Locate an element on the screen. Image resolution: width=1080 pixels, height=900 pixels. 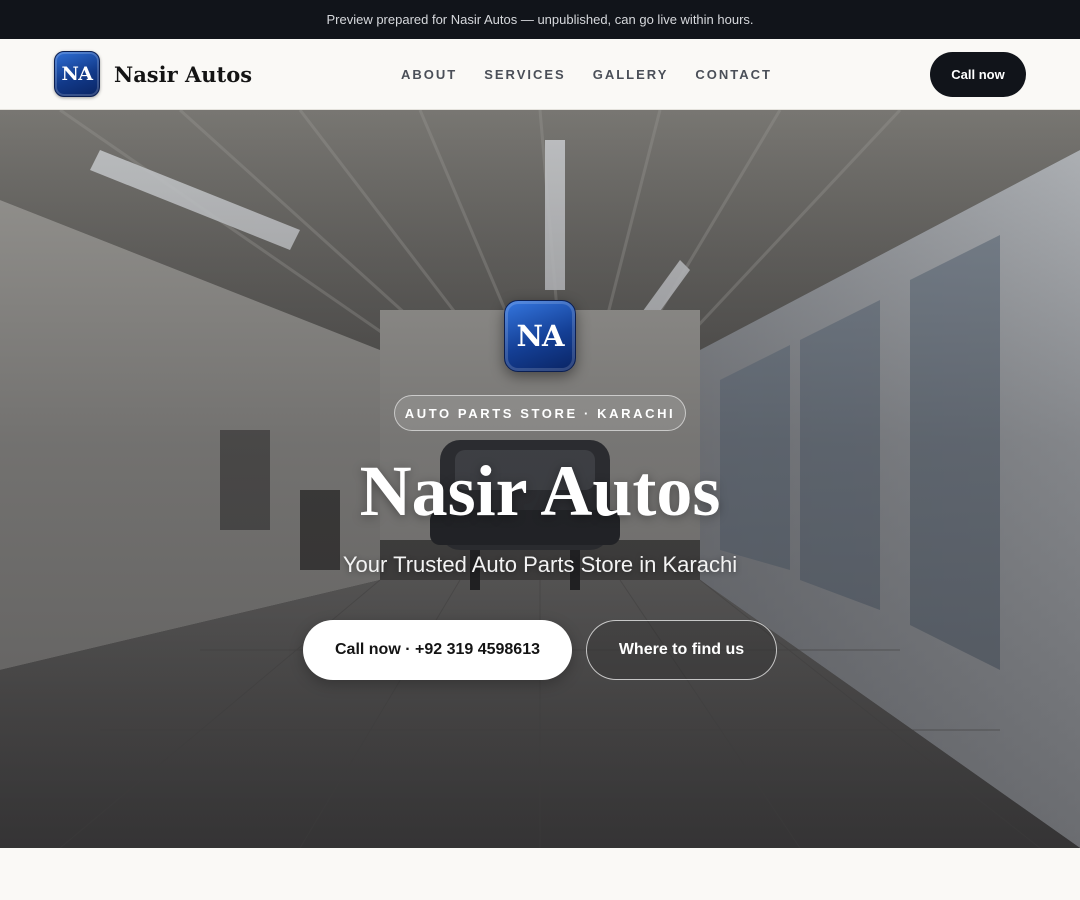
nav-services: SERVICES is located at coordinates (525, 74).